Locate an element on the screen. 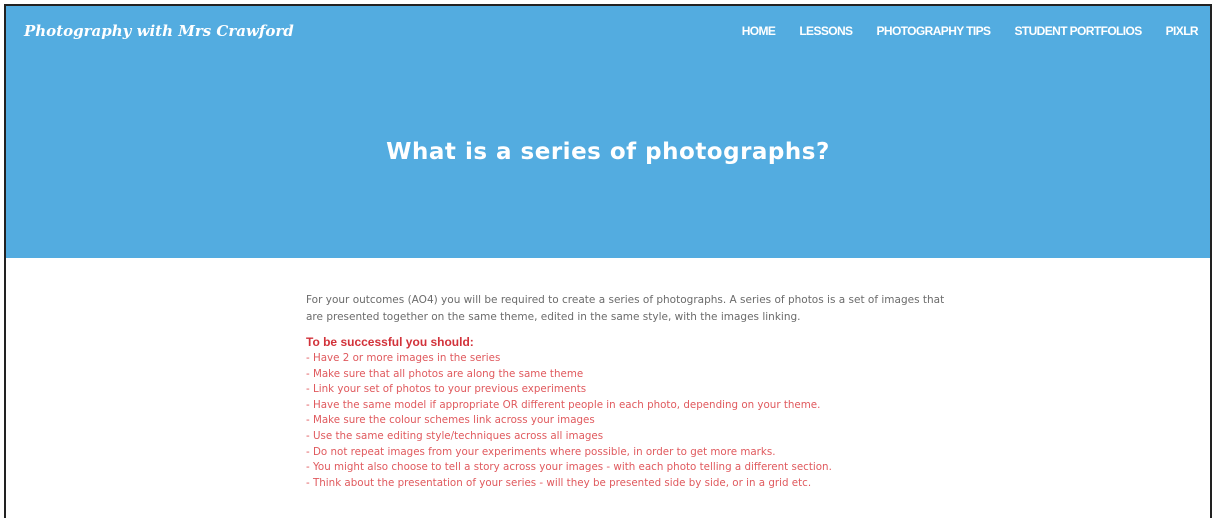 This screenshot has width=1216, height=518. nav-item-lessons: LESSONS is located at coordinates (826, 31).